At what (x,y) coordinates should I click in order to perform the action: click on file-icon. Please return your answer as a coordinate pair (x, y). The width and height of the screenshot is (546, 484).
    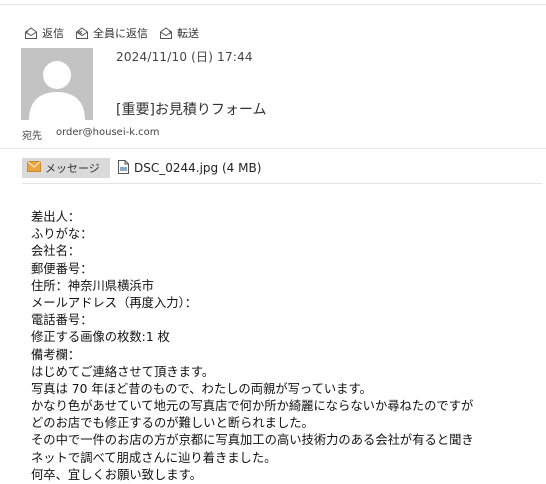
    Looking at the image, I should click on (123, 168).